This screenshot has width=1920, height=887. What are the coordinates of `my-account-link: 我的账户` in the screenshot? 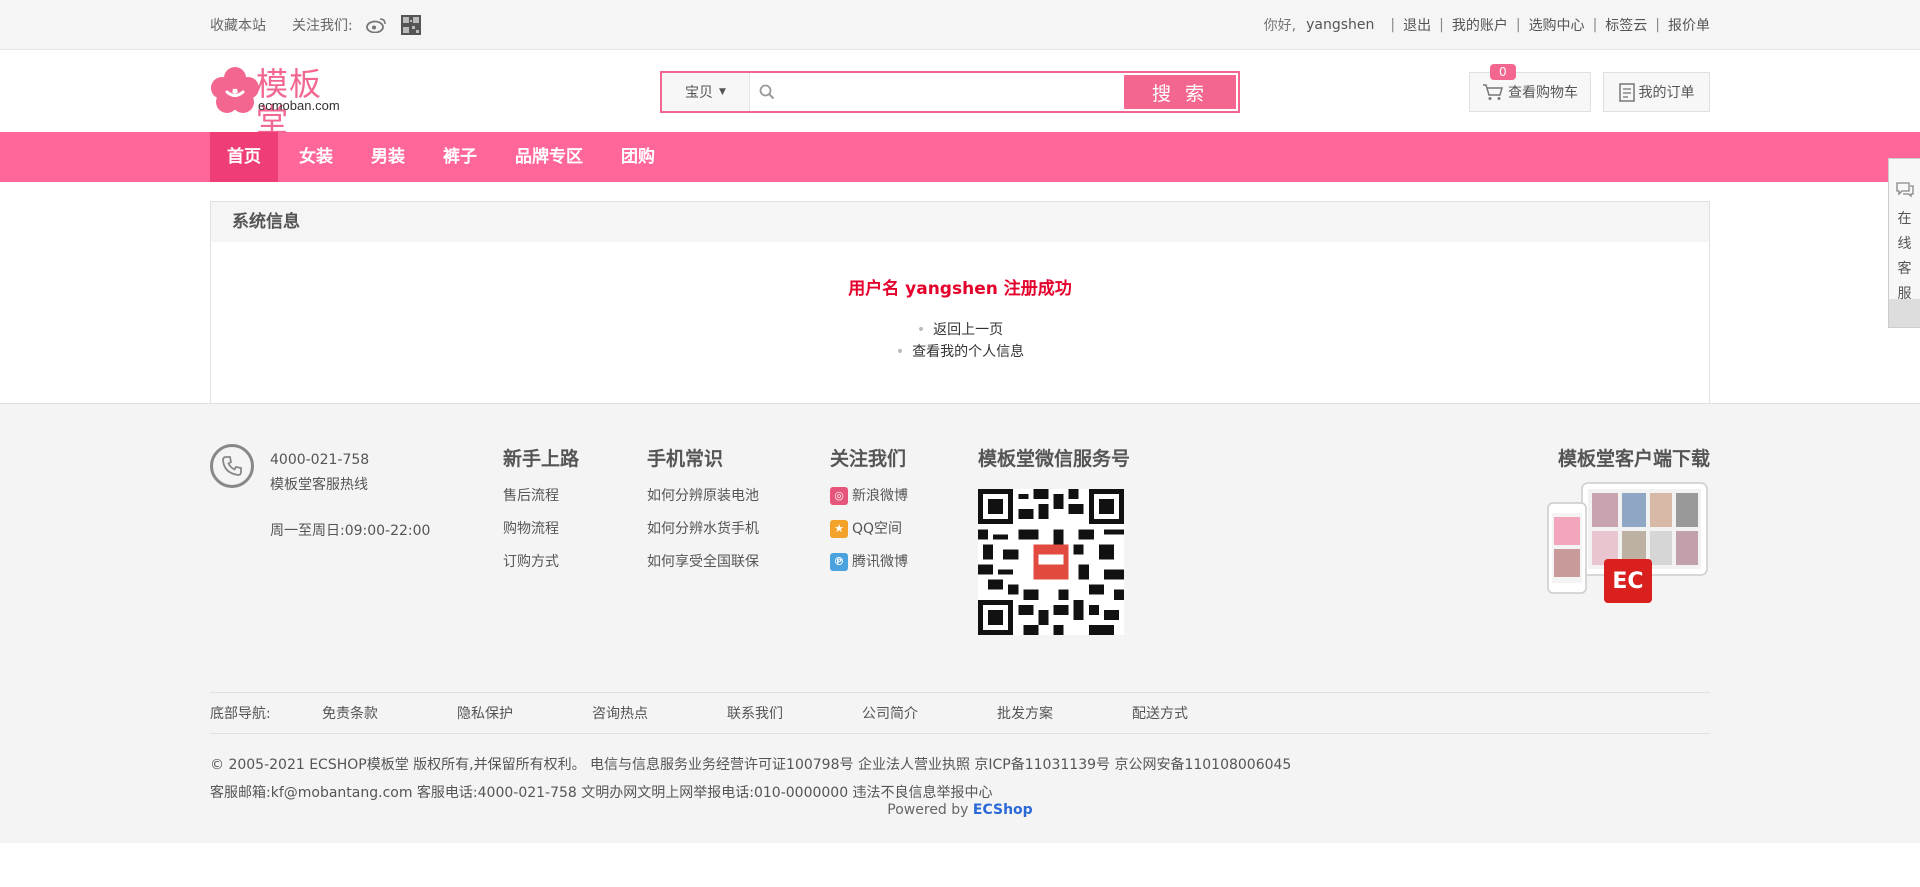 It's located at (1480, 25).